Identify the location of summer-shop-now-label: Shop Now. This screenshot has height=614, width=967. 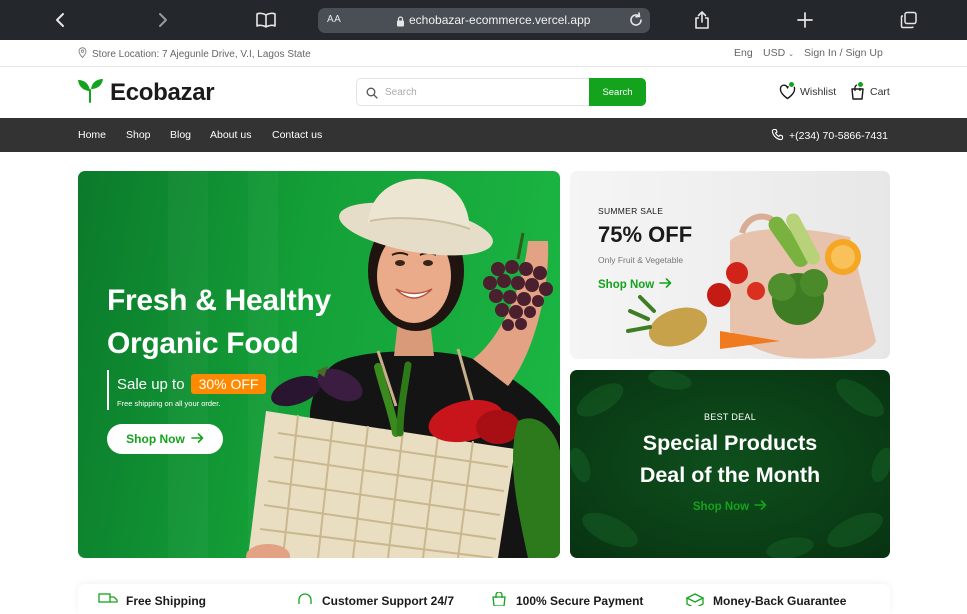
(626, 284).